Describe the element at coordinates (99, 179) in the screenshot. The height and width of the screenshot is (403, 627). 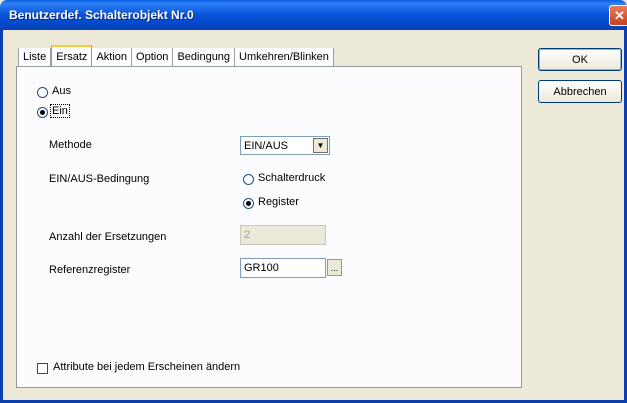
I see `condition-label: EIN/AUS-Bedingung` at that location.